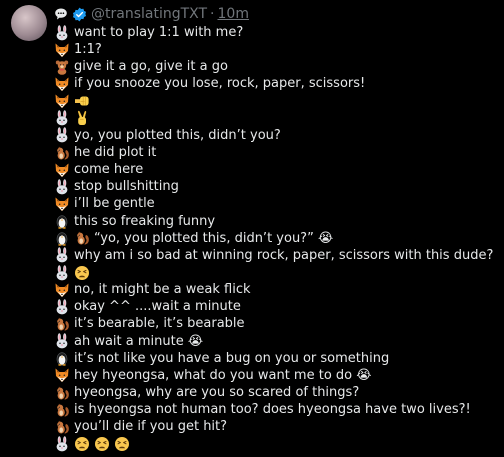 The width and height of the screenshot is (504, 457). What do you see at coordinates (276, 169) in the screenshot?
I see `post-line: come here` at bounding box center [276, 169].